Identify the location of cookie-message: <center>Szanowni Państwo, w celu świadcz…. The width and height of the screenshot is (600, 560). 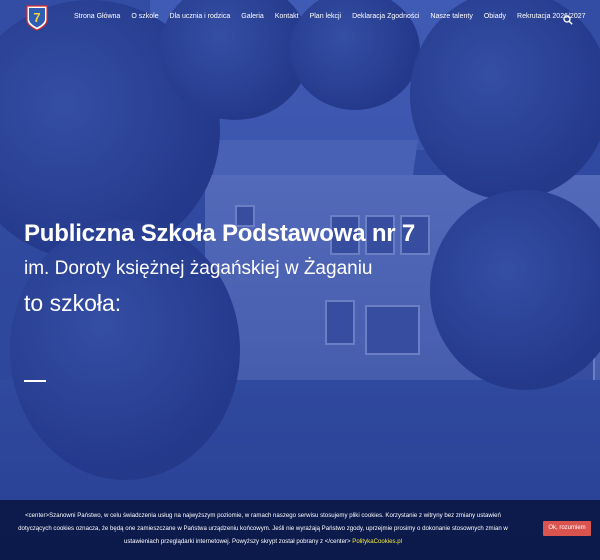
(263, 529).